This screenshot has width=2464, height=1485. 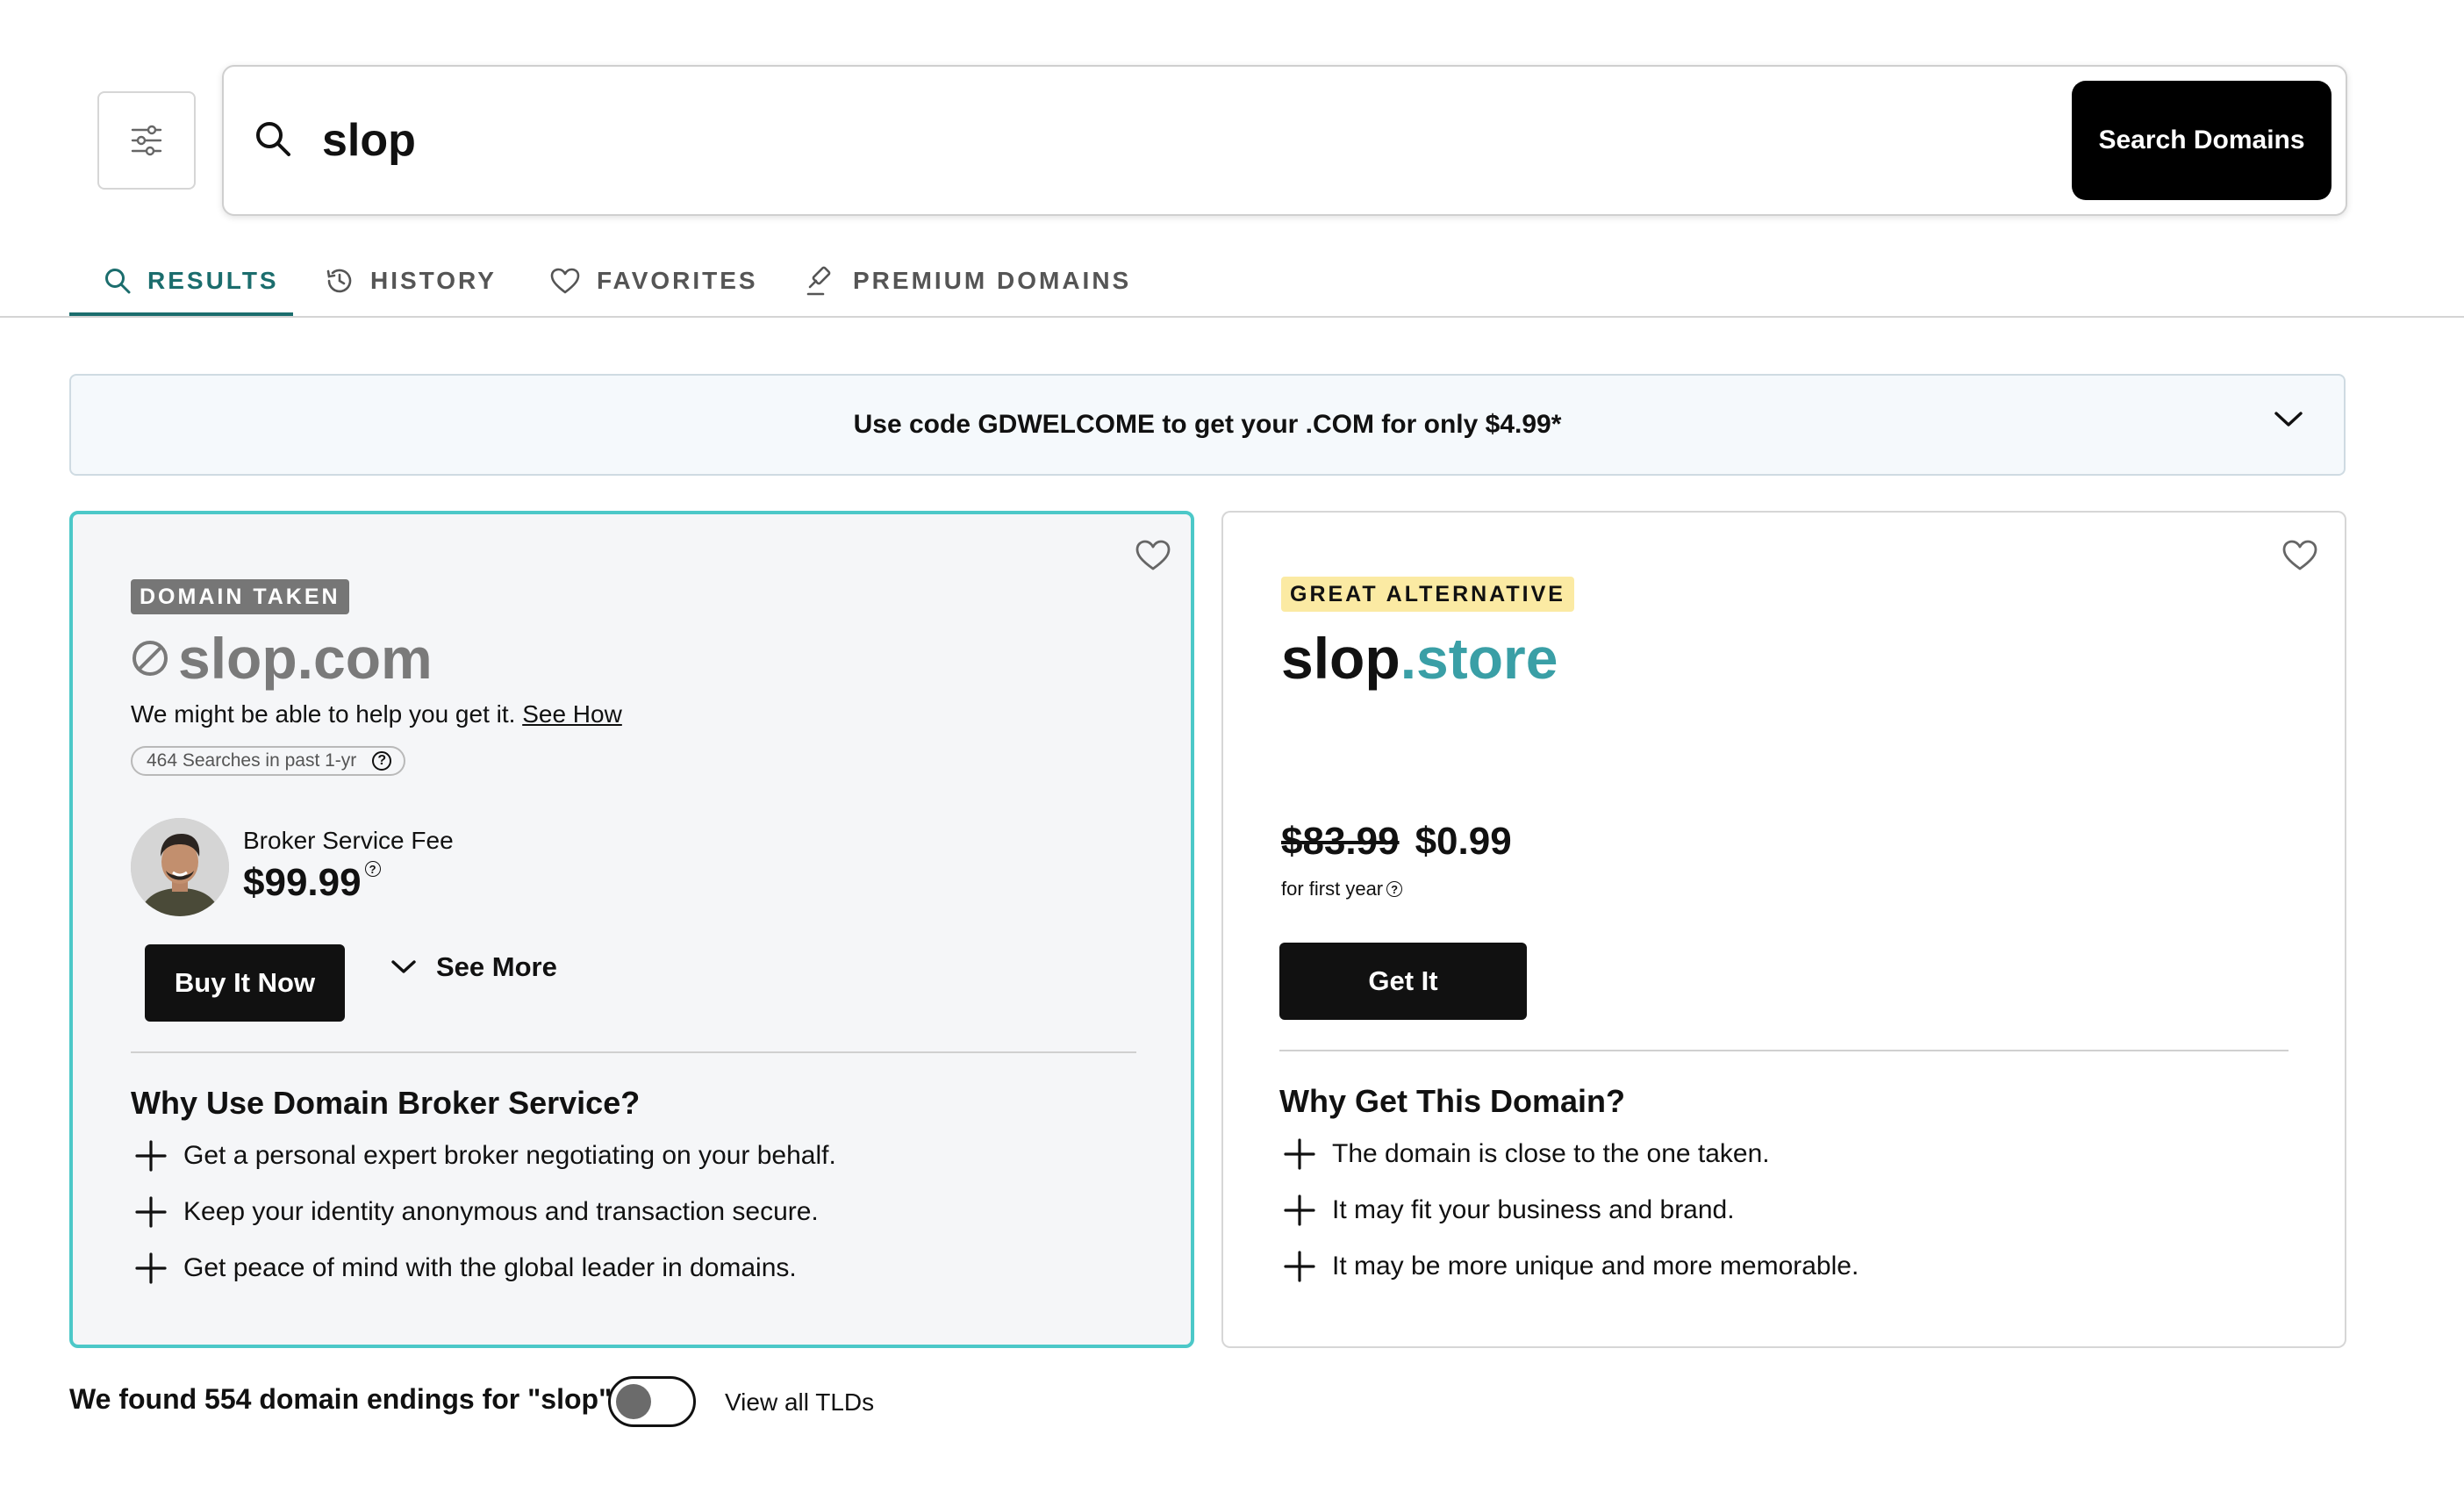 I want to click on great-alternative-badge: GREAT ALTERNATIVE, so click(x=1427, y=594).